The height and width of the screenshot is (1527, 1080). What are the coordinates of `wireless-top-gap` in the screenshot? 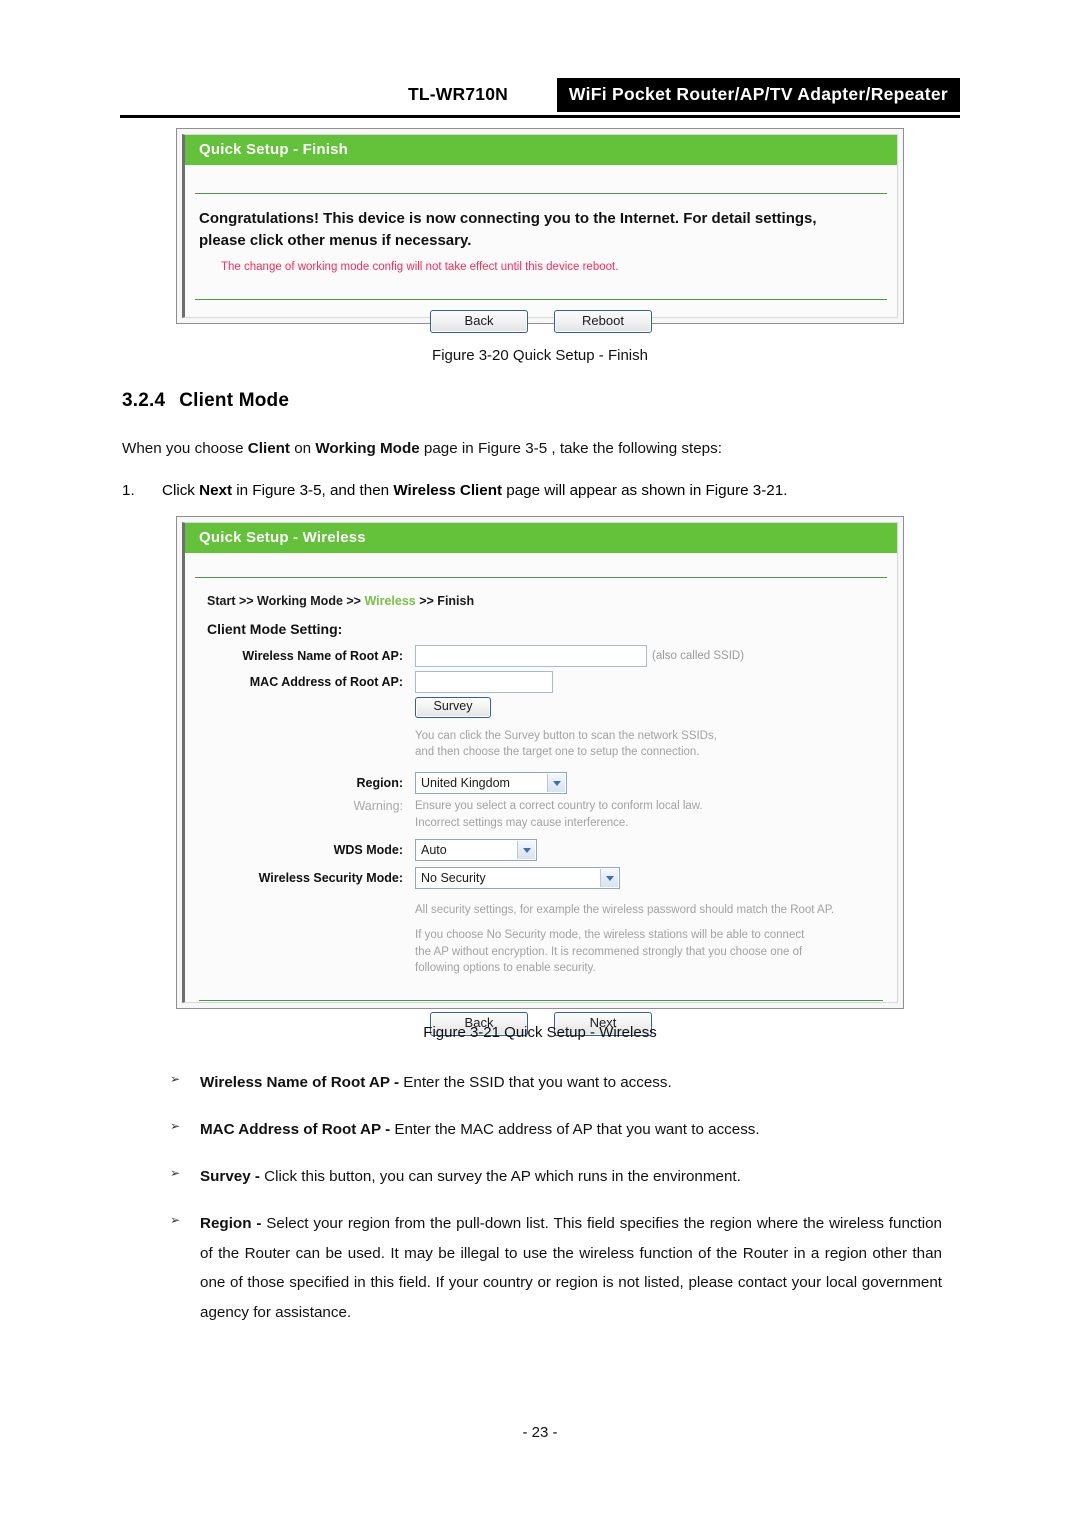 It's located at (541, 565).